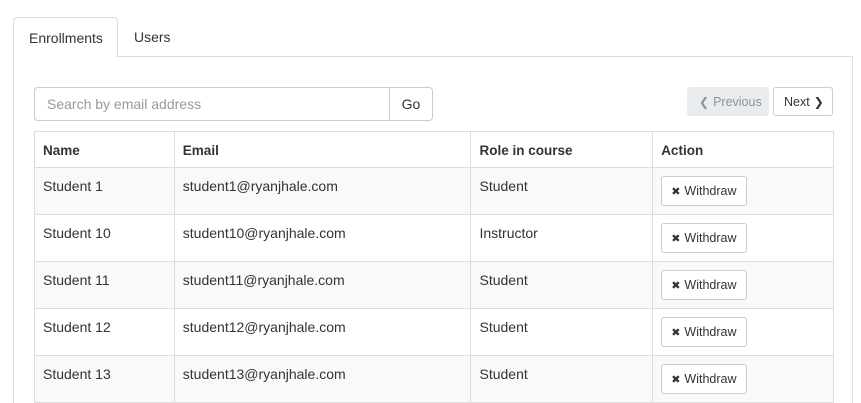 The width and height of the screenshot is (861, 403). What do you see at coordinates (322, 191) in the screenshot?
I see `cell-email: student1@ryanjhale.com` at bounding box center [322, 191].